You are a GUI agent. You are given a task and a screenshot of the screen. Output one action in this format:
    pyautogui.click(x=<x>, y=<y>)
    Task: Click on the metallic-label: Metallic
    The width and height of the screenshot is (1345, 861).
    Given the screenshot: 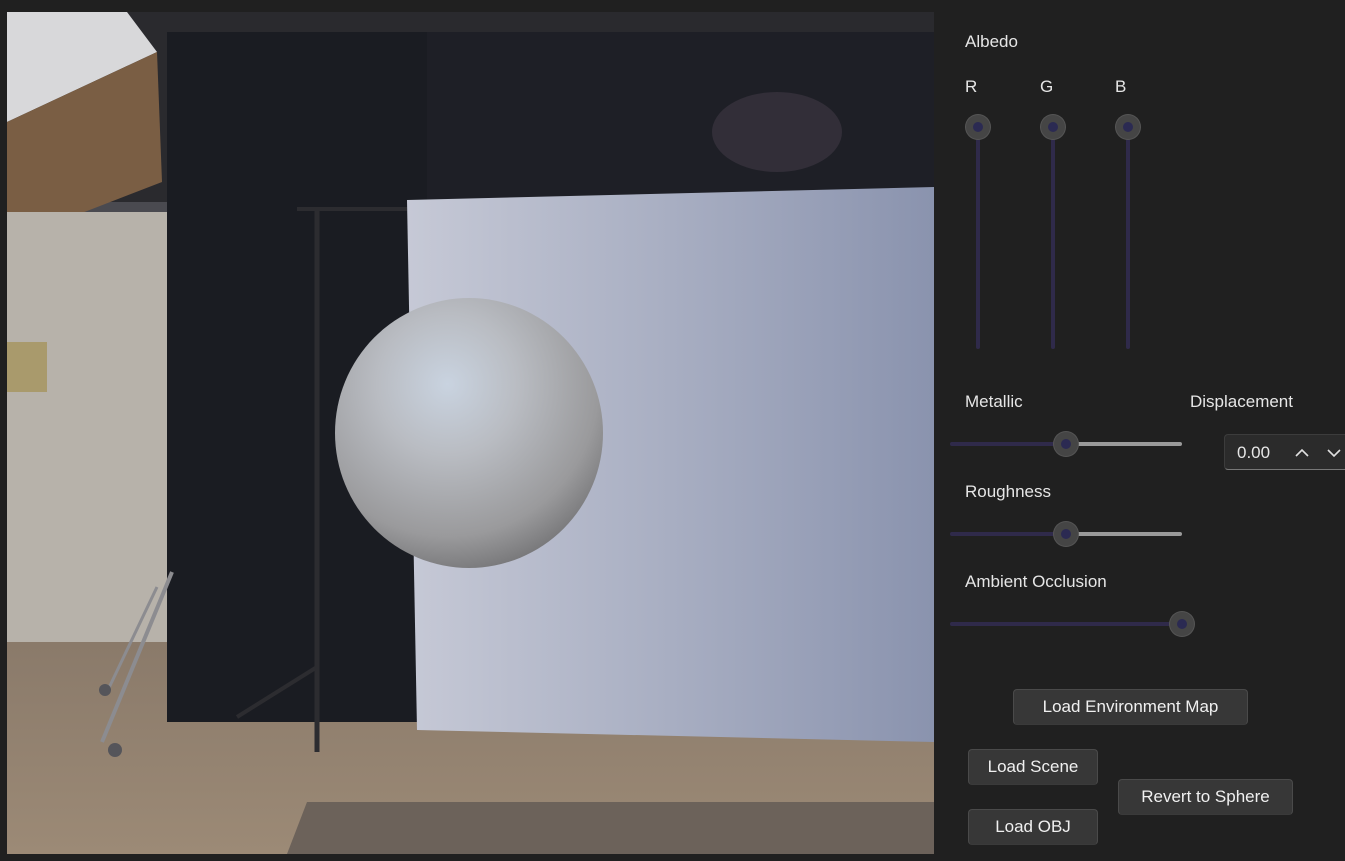 What is the action you would take?
    pyautogui.click(x=994, y=401)
    